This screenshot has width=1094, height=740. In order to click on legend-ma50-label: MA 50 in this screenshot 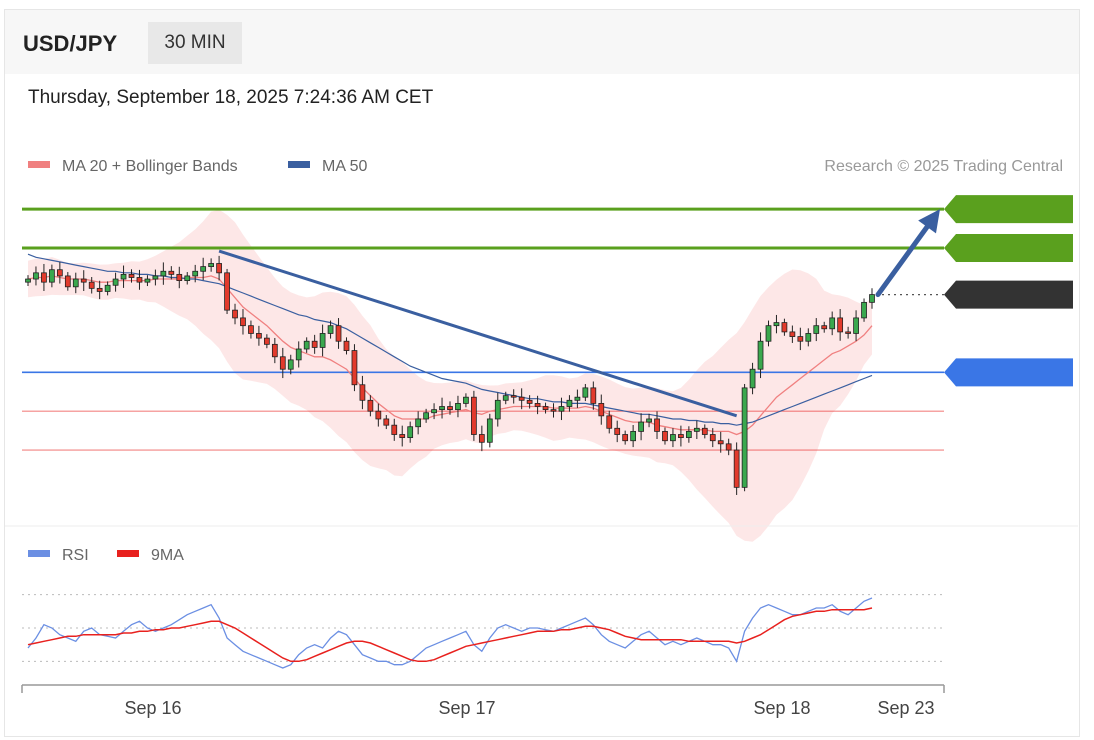, I will do `click(344, 166)`.